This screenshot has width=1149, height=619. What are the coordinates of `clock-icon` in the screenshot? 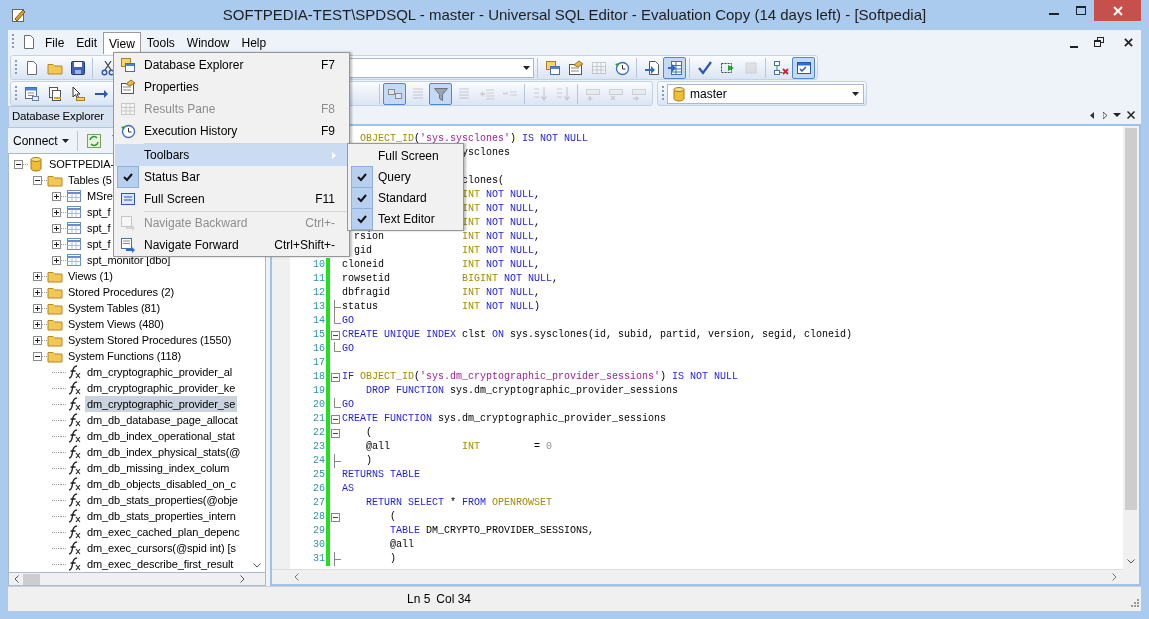 It's located at (621, 67).